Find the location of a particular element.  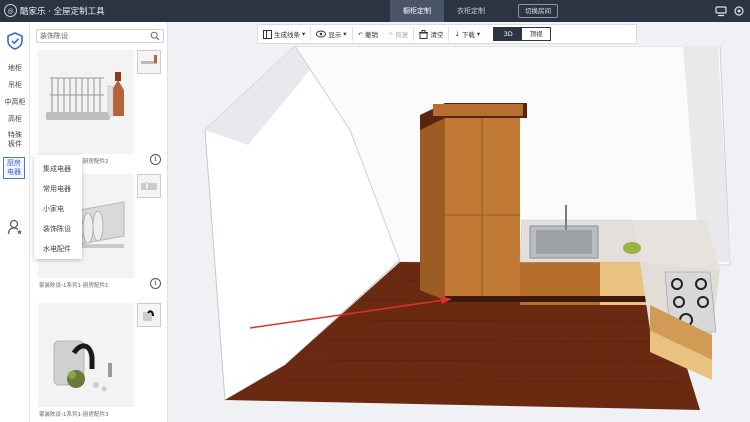

submenu-item-plumbing-accessory: 水电配件 is located at coordinates (58, 249).